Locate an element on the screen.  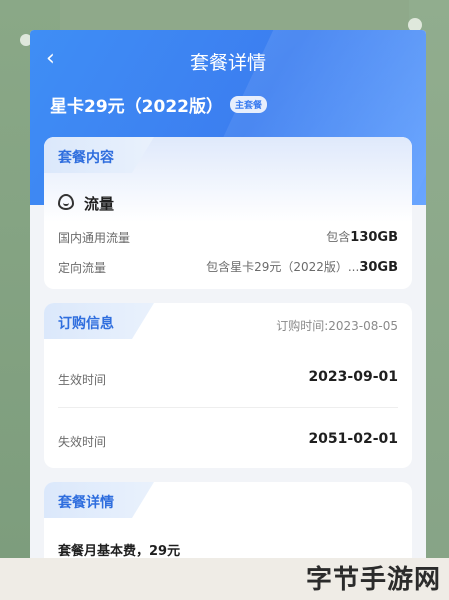
order-time: 订购时间:2023-08-05 is located at coordinates (337, 326).